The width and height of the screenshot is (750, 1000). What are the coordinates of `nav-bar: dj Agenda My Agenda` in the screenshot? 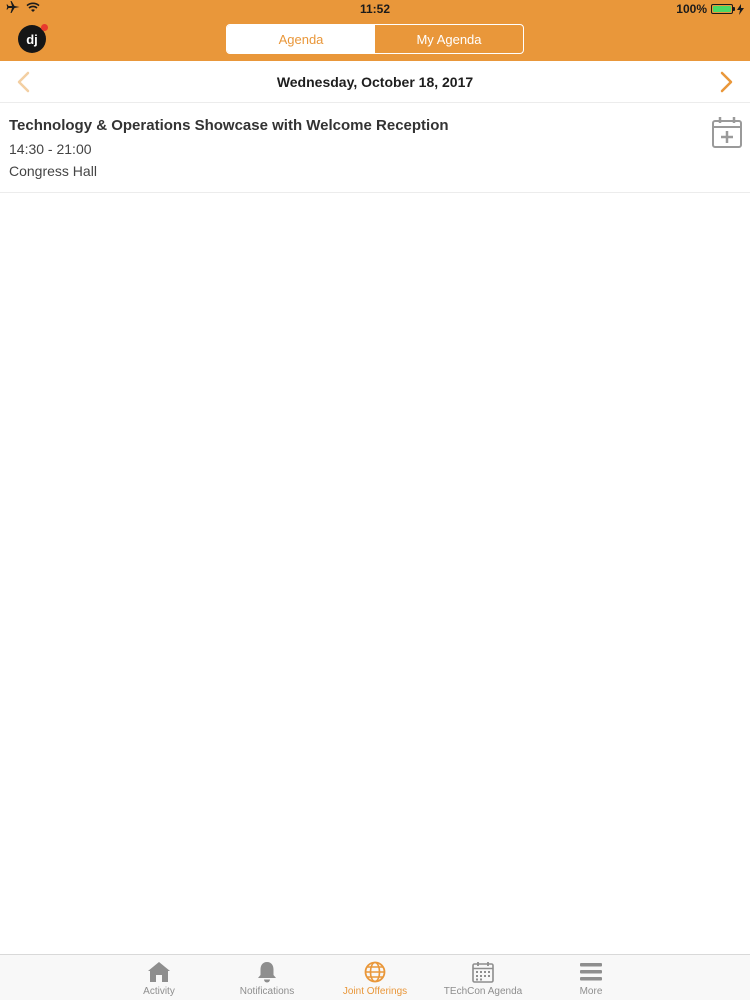 It's located at (375, 39).